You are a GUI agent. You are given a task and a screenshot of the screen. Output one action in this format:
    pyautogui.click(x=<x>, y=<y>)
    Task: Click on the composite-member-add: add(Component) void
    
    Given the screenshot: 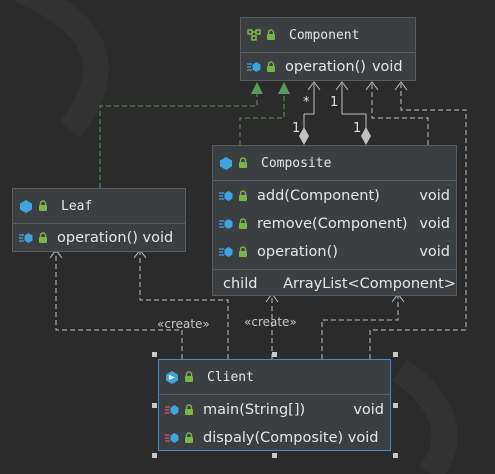 What is the action you would take?
    pyautogui.click(x=334, y=196)
    